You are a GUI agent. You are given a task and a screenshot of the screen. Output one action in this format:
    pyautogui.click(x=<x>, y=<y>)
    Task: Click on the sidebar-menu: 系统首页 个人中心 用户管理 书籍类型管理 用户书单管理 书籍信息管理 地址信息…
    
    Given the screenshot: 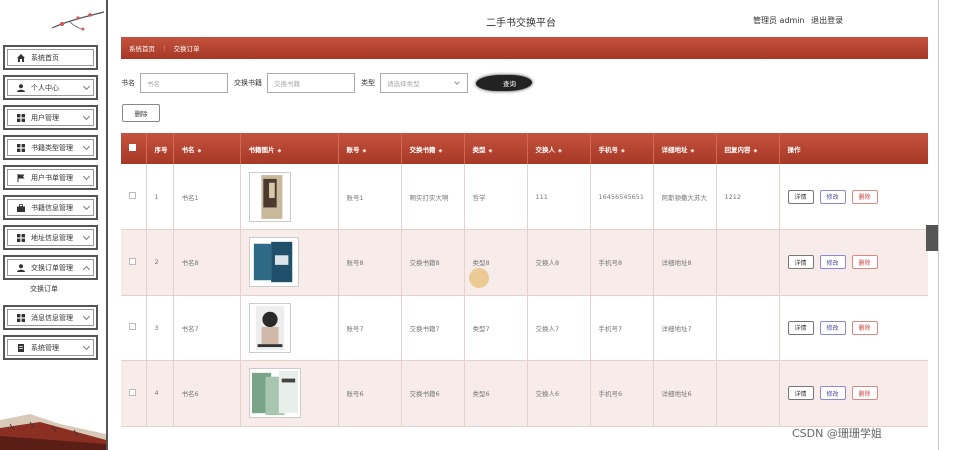 What is the action you would take?
    pyautogui.click(x=50, y=205)
    